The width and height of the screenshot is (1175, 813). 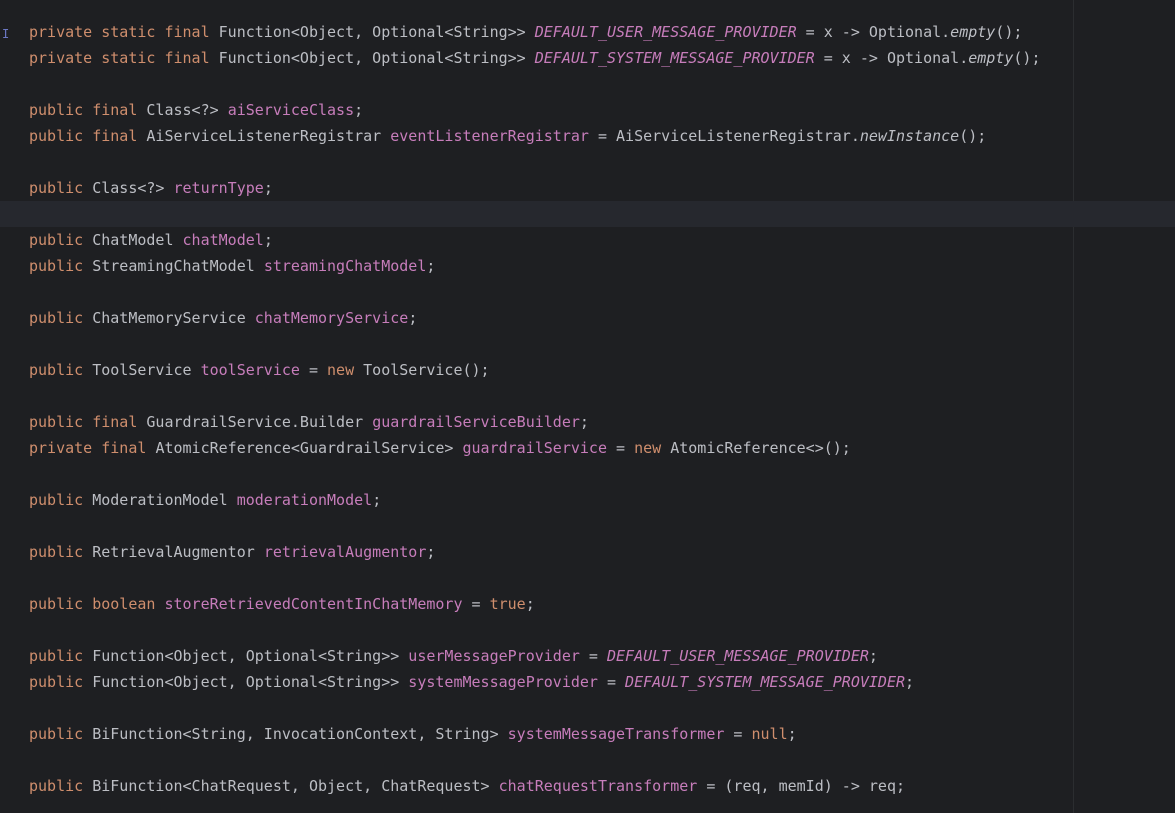 I want to click on code-token: guardrailService, so click(x=534, y=448).